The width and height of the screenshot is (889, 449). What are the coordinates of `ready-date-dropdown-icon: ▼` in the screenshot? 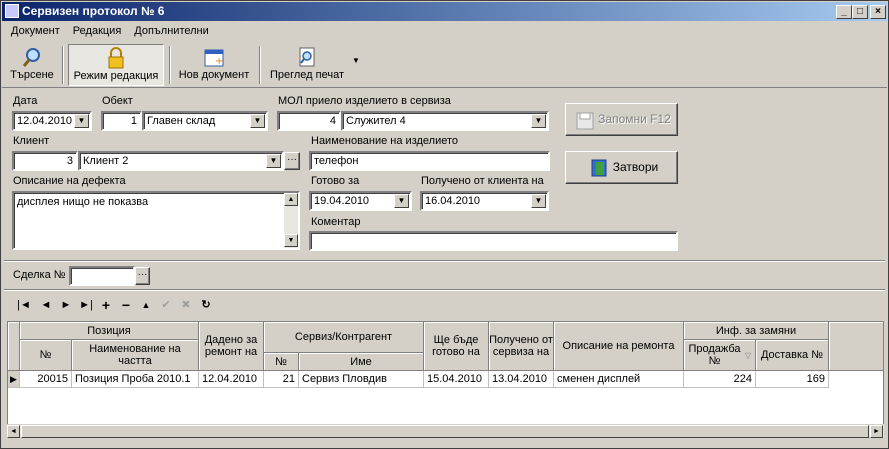 It's located at (401, 201).